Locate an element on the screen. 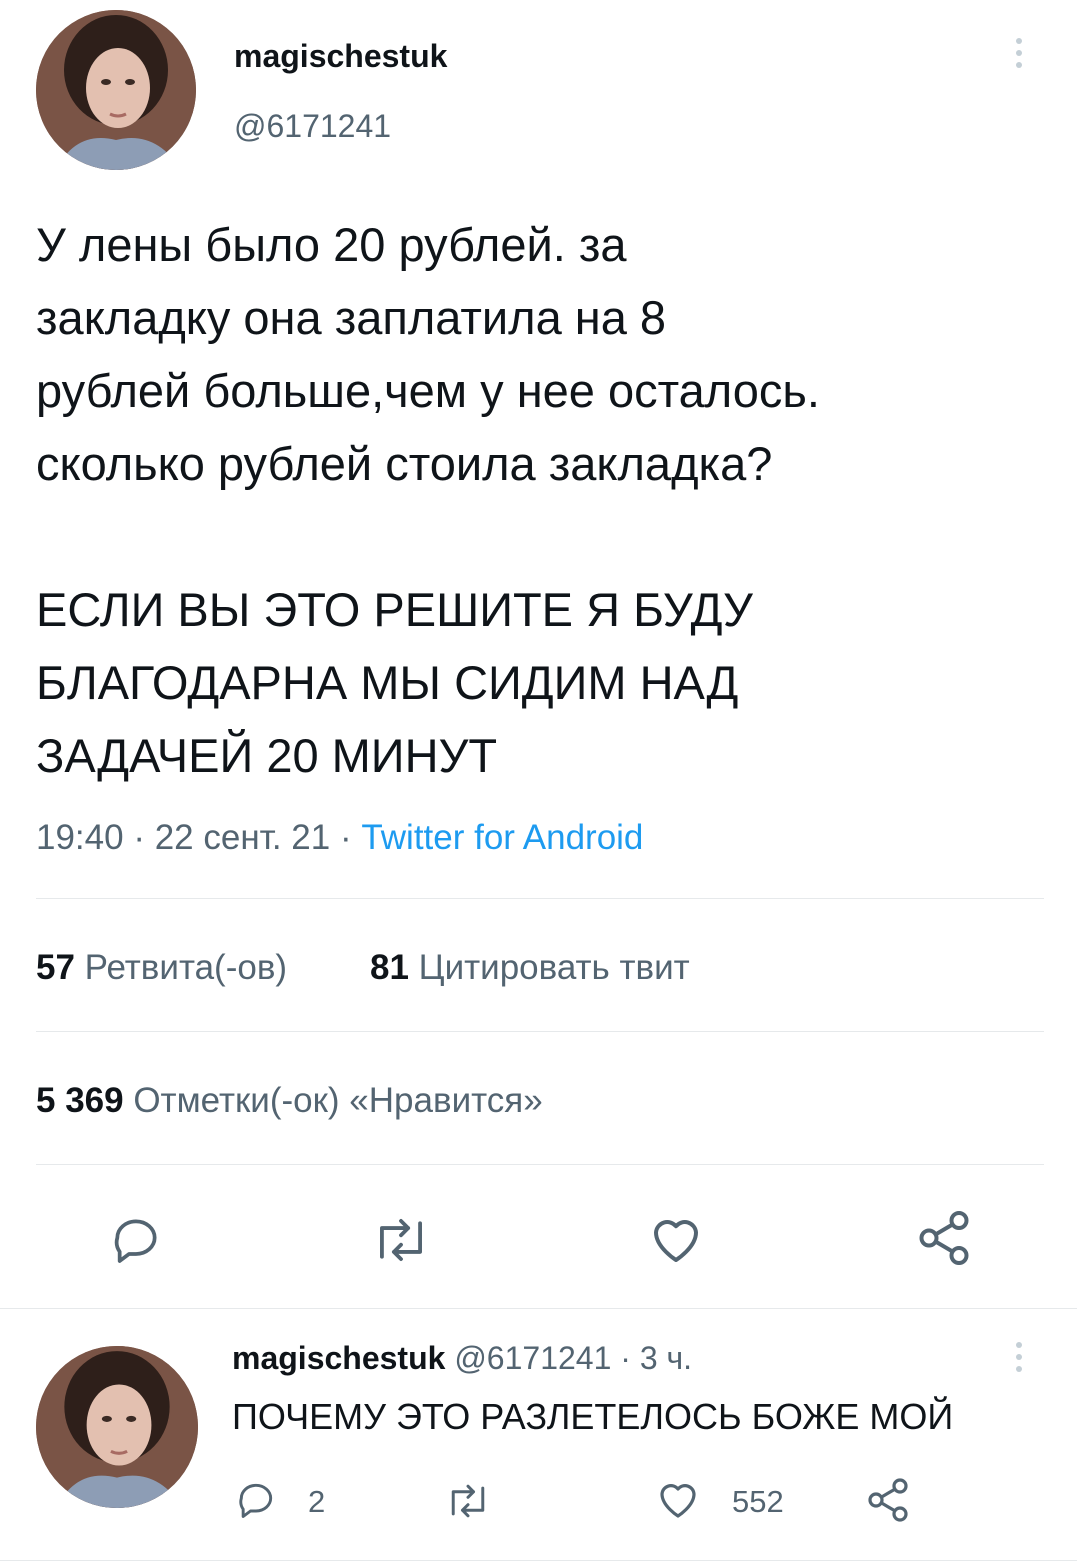  tweet-date: 22 сент. 21 is located at coordinates (242, 837).